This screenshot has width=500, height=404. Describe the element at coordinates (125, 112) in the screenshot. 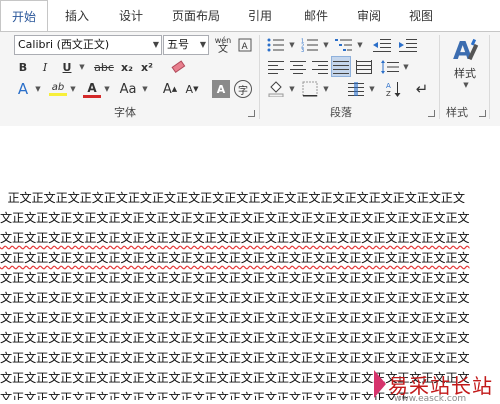

I see `font-group-label: 字体` at that location.